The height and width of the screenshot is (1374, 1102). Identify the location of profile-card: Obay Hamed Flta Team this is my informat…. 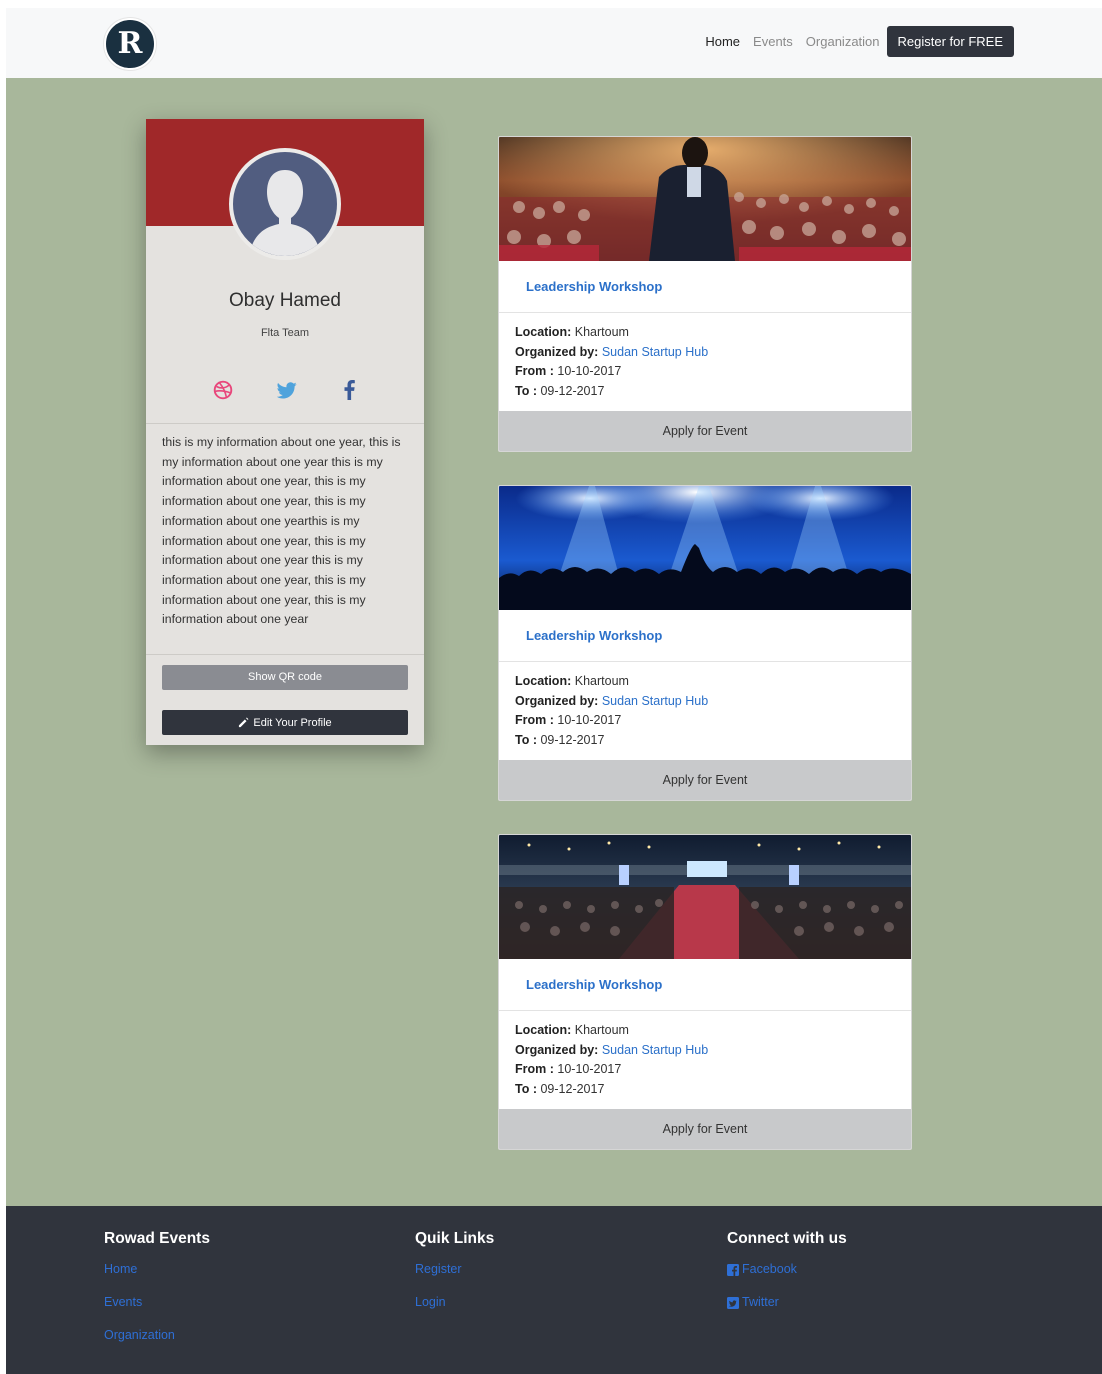
(285, 432).